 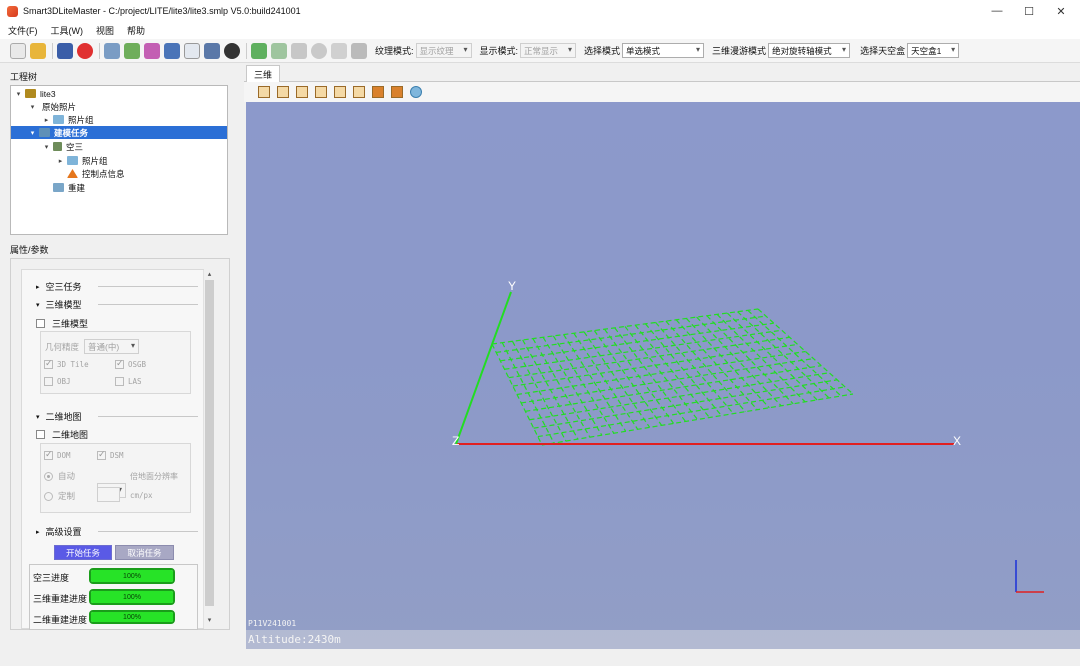 I want to click on fmt-osgb-checkbox, so click(x=119, y=363).